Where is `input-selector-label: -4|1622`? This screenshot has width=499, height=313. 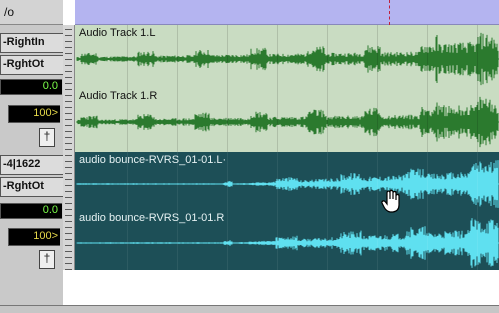
input-selector-label: -4|1622 is located at coordinates (22, 164).